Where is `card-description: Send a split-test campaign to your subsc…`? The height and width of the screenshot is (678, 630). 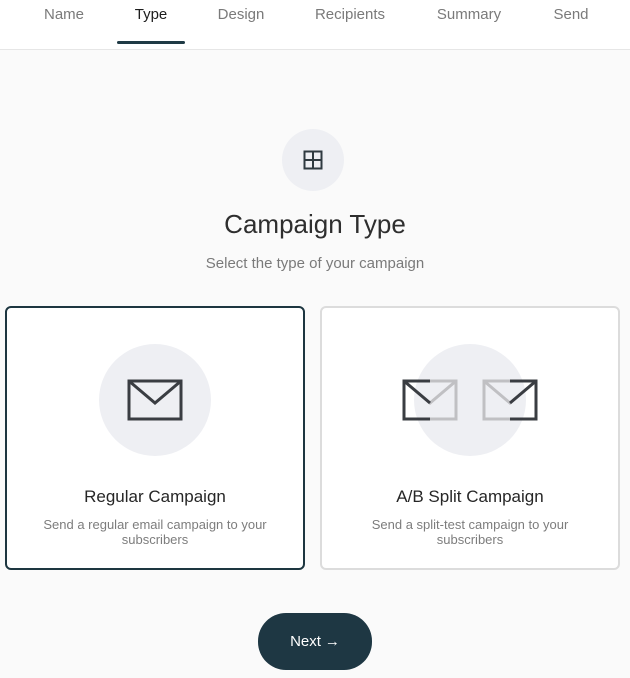 card-description: Send a split-test campaign to your subsc… is located at coordinates (470, 532).